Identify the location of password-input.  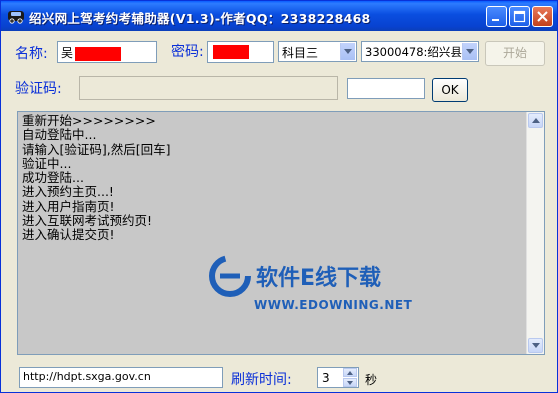
(240, 52).